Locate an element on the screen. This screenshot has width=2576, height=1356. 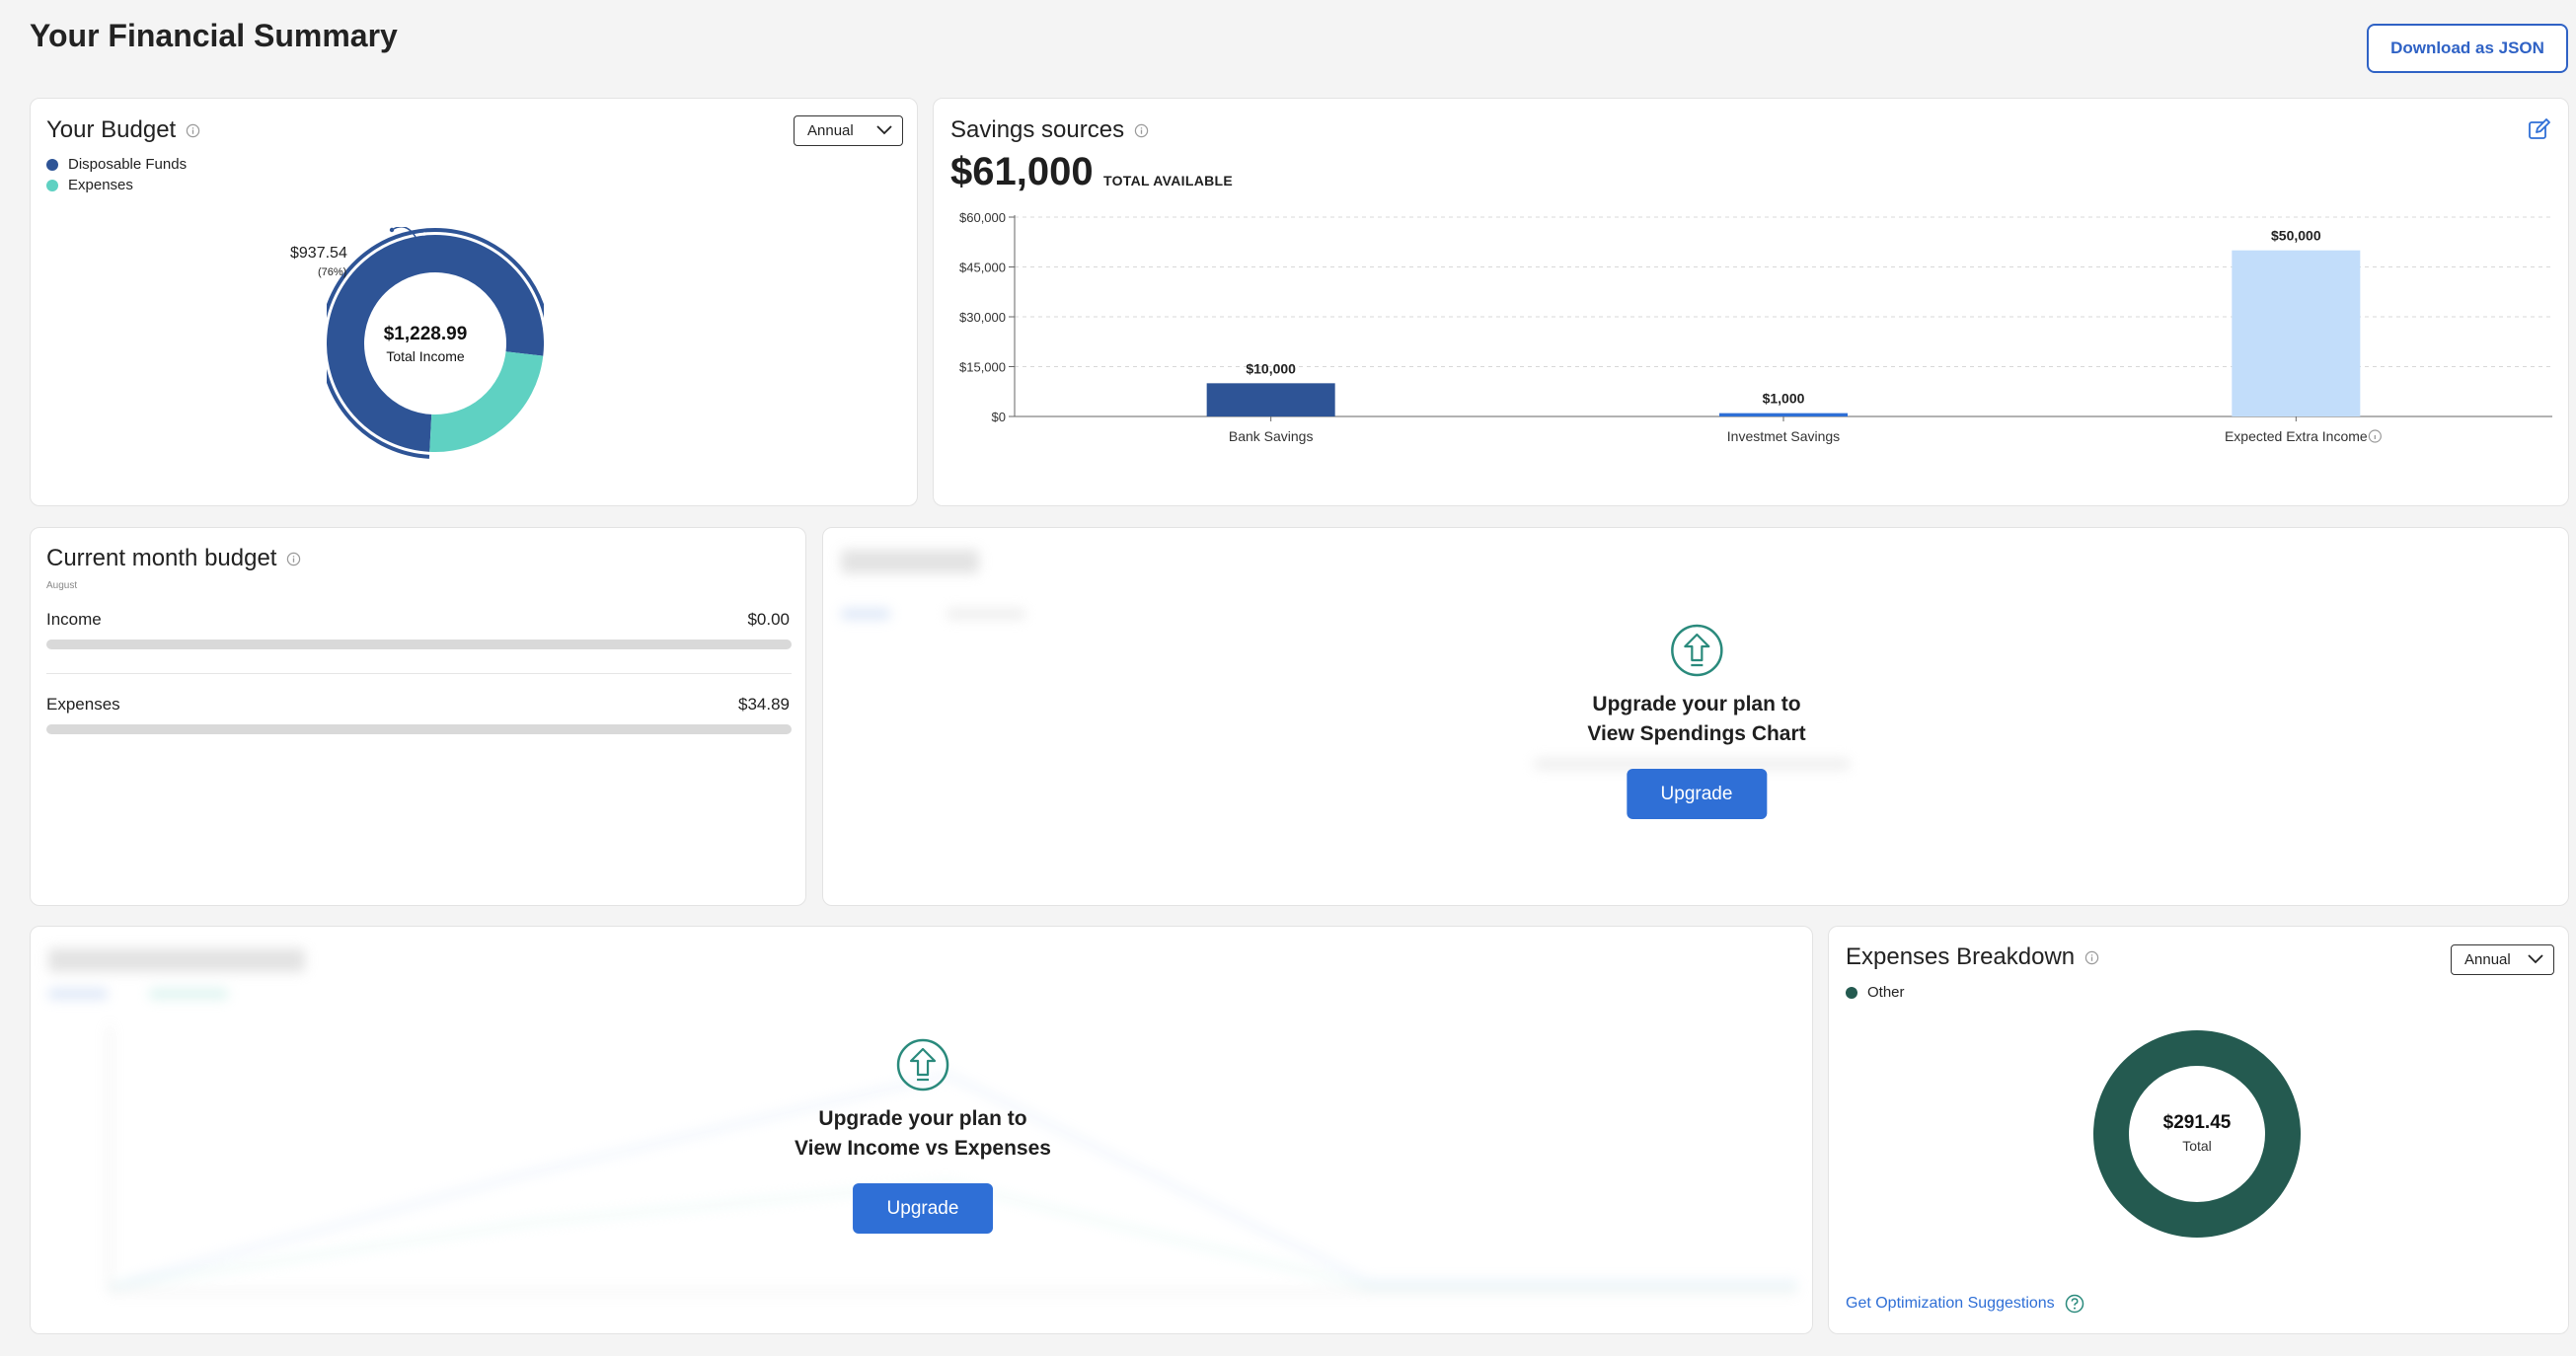
edit-icon is located at coordinates (2539, 129).